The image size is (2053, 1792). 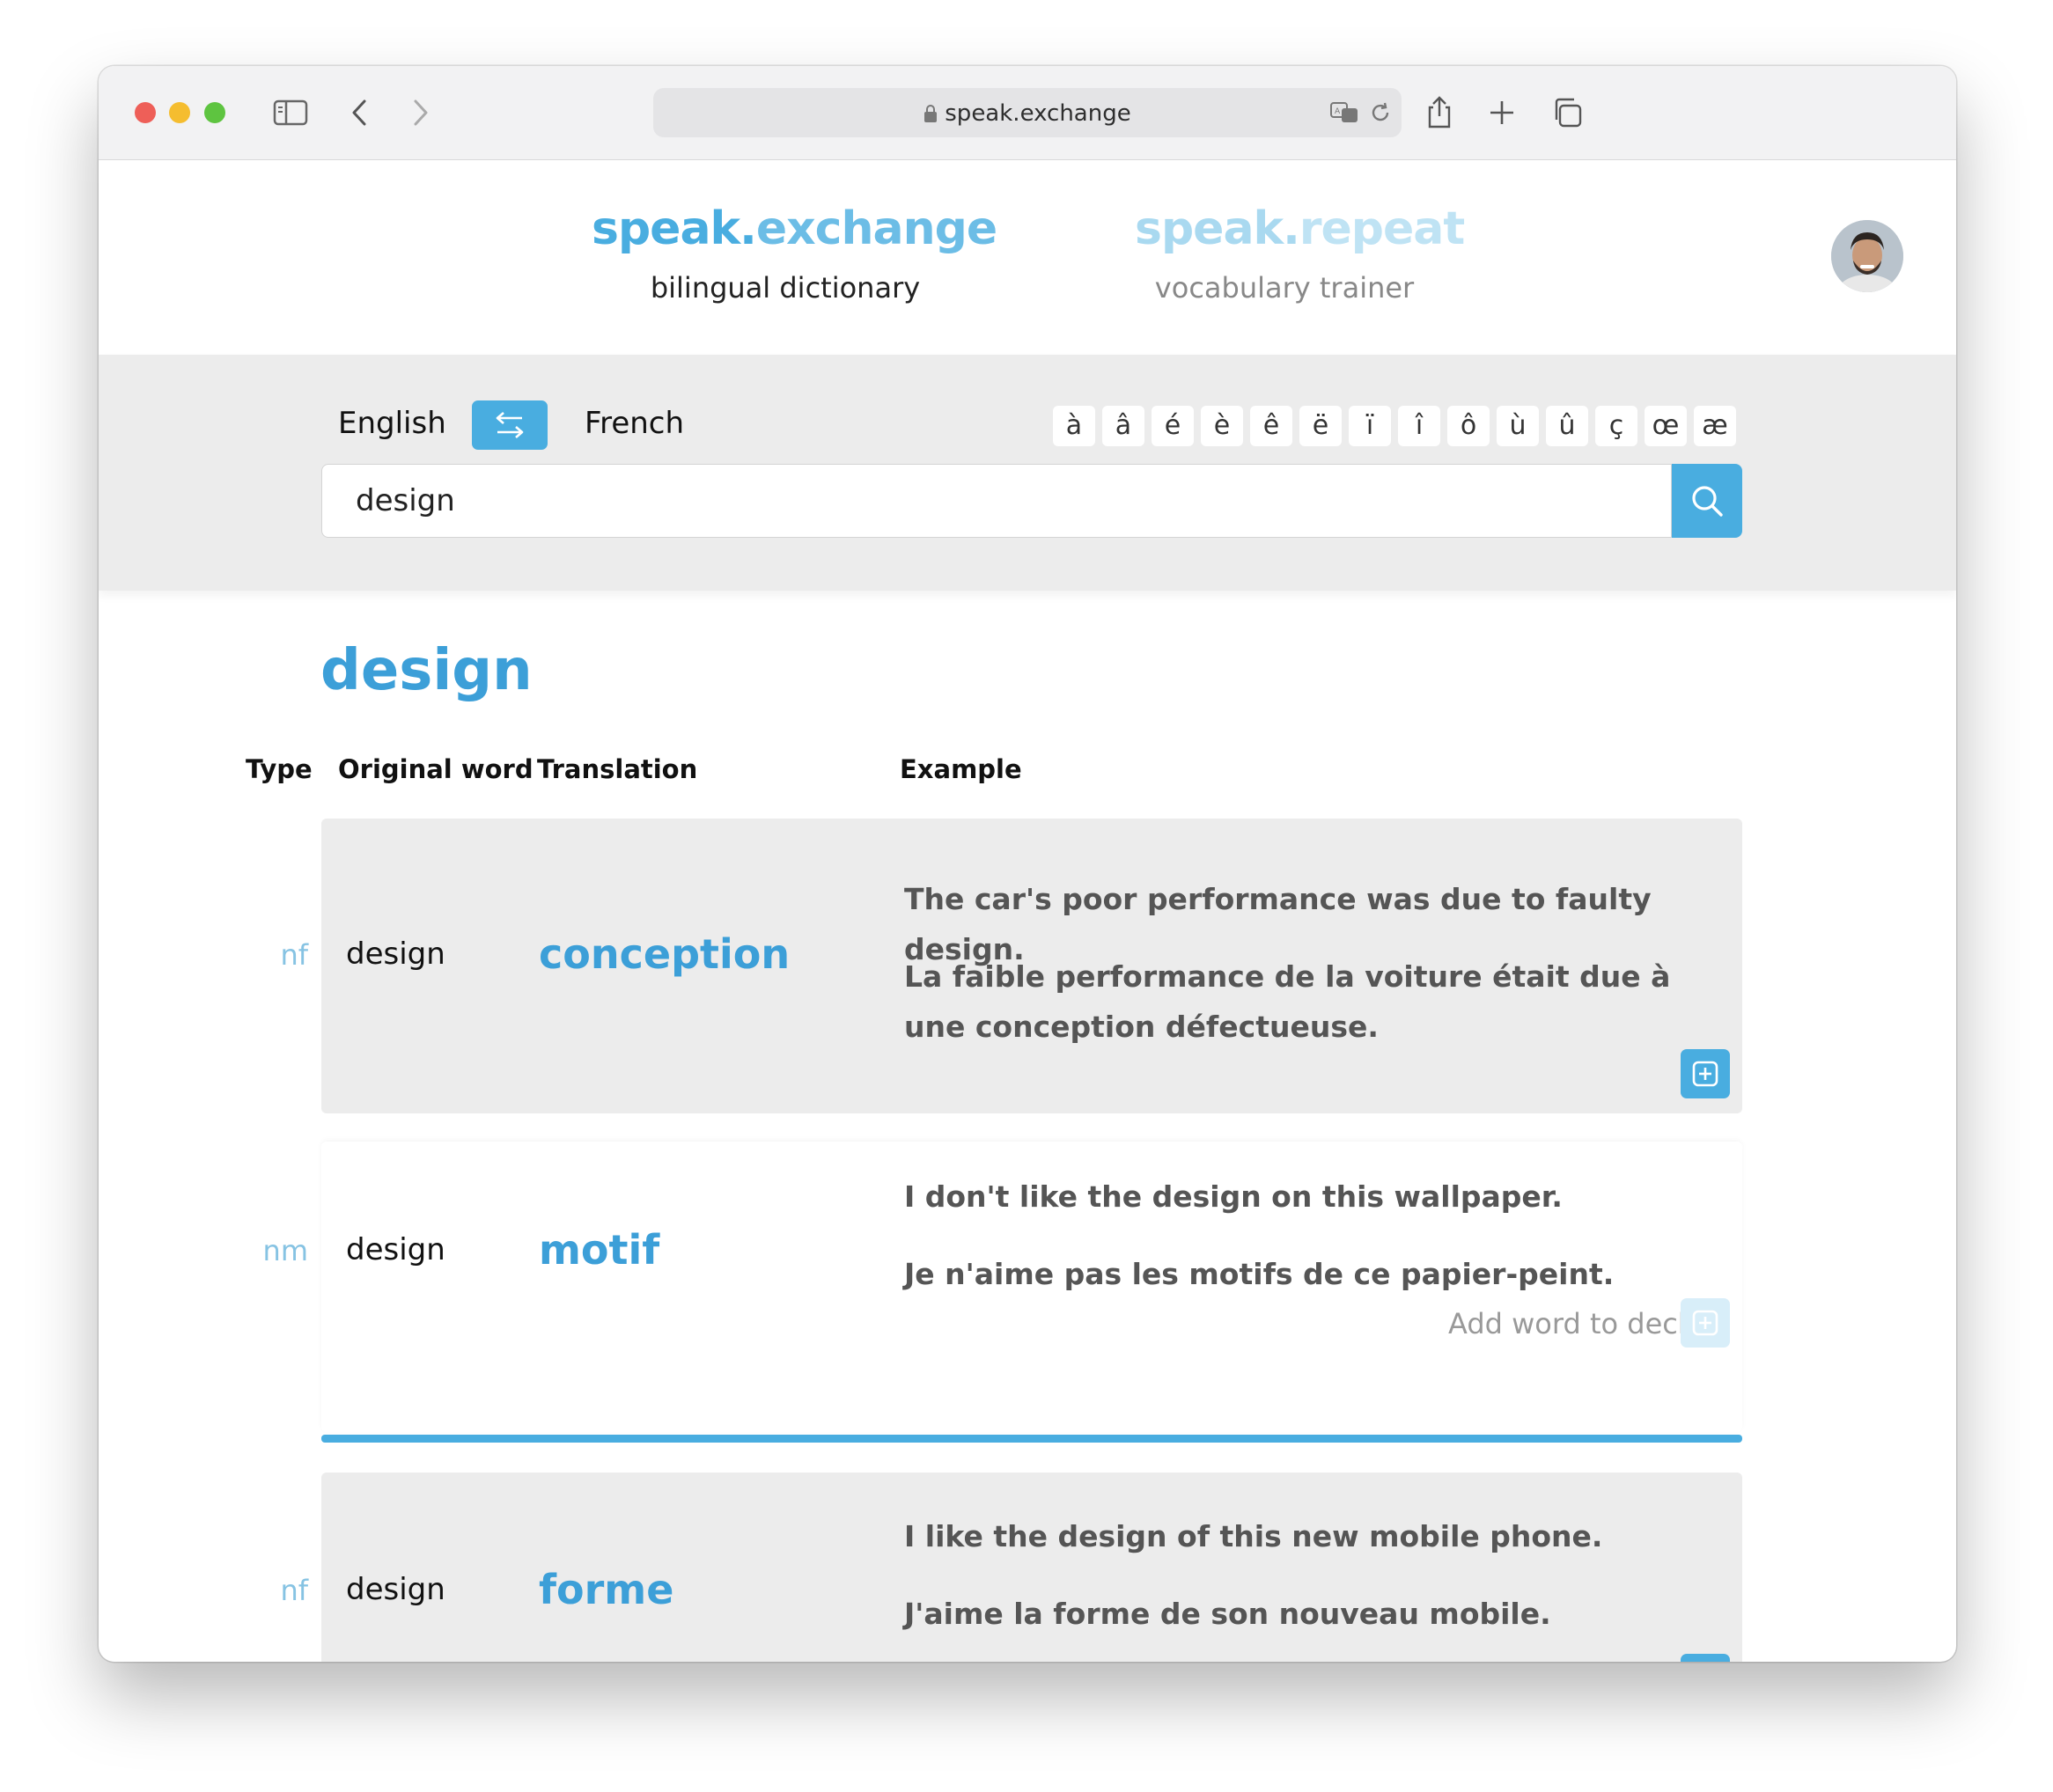 I want to click on accent-key: â, so click(x=1123, y=426).